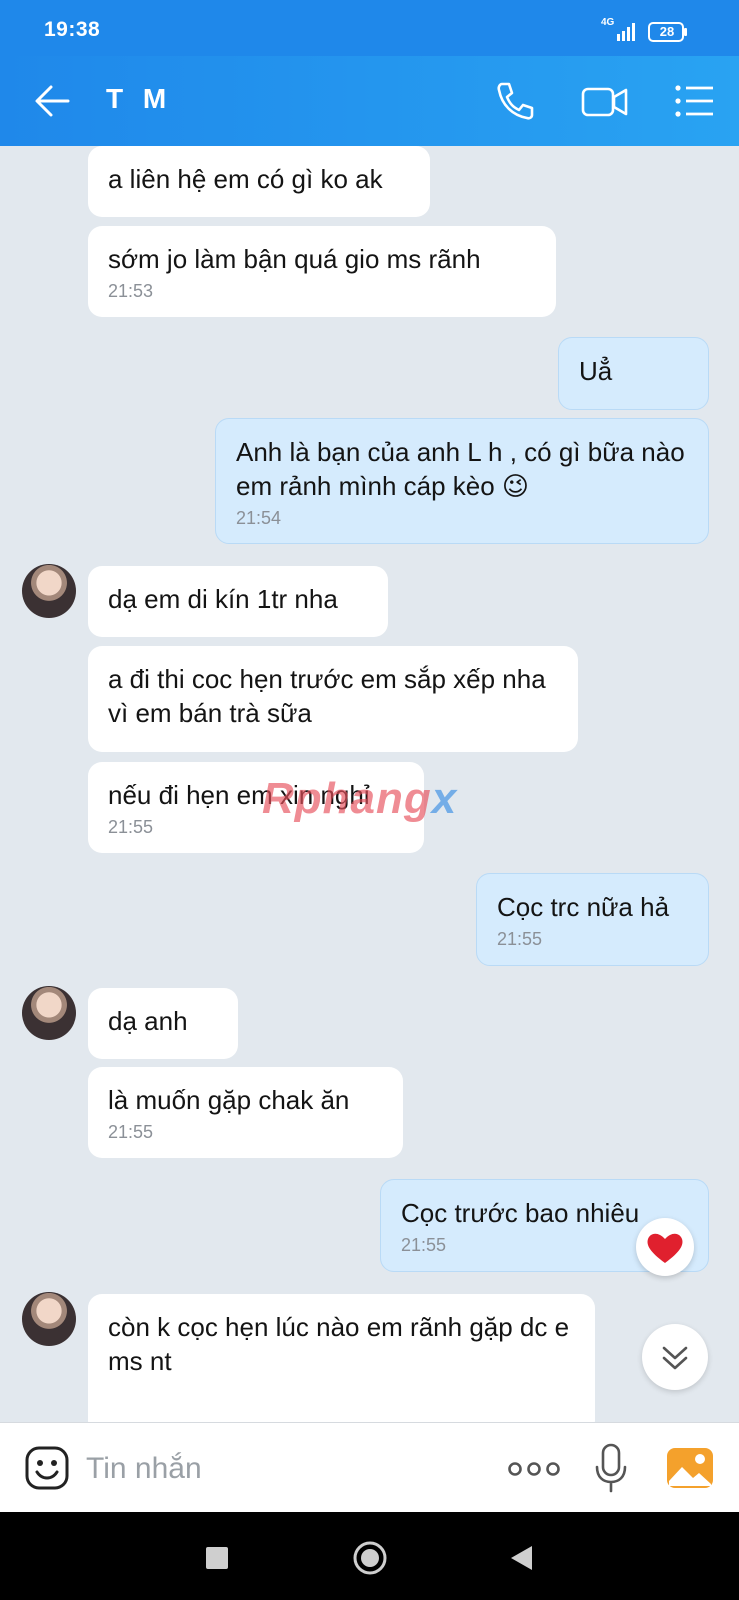 This screenshot has height=1600, width=739. I want to click on system-nav-bar, so click(369, 1556).